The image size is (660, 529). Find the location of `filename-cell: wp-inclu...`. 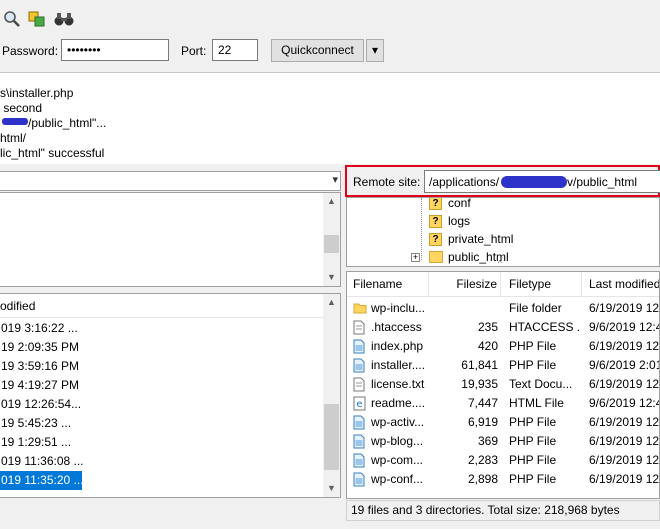

filename-cell: wp-inclu... is located at coordinates (398, 308).